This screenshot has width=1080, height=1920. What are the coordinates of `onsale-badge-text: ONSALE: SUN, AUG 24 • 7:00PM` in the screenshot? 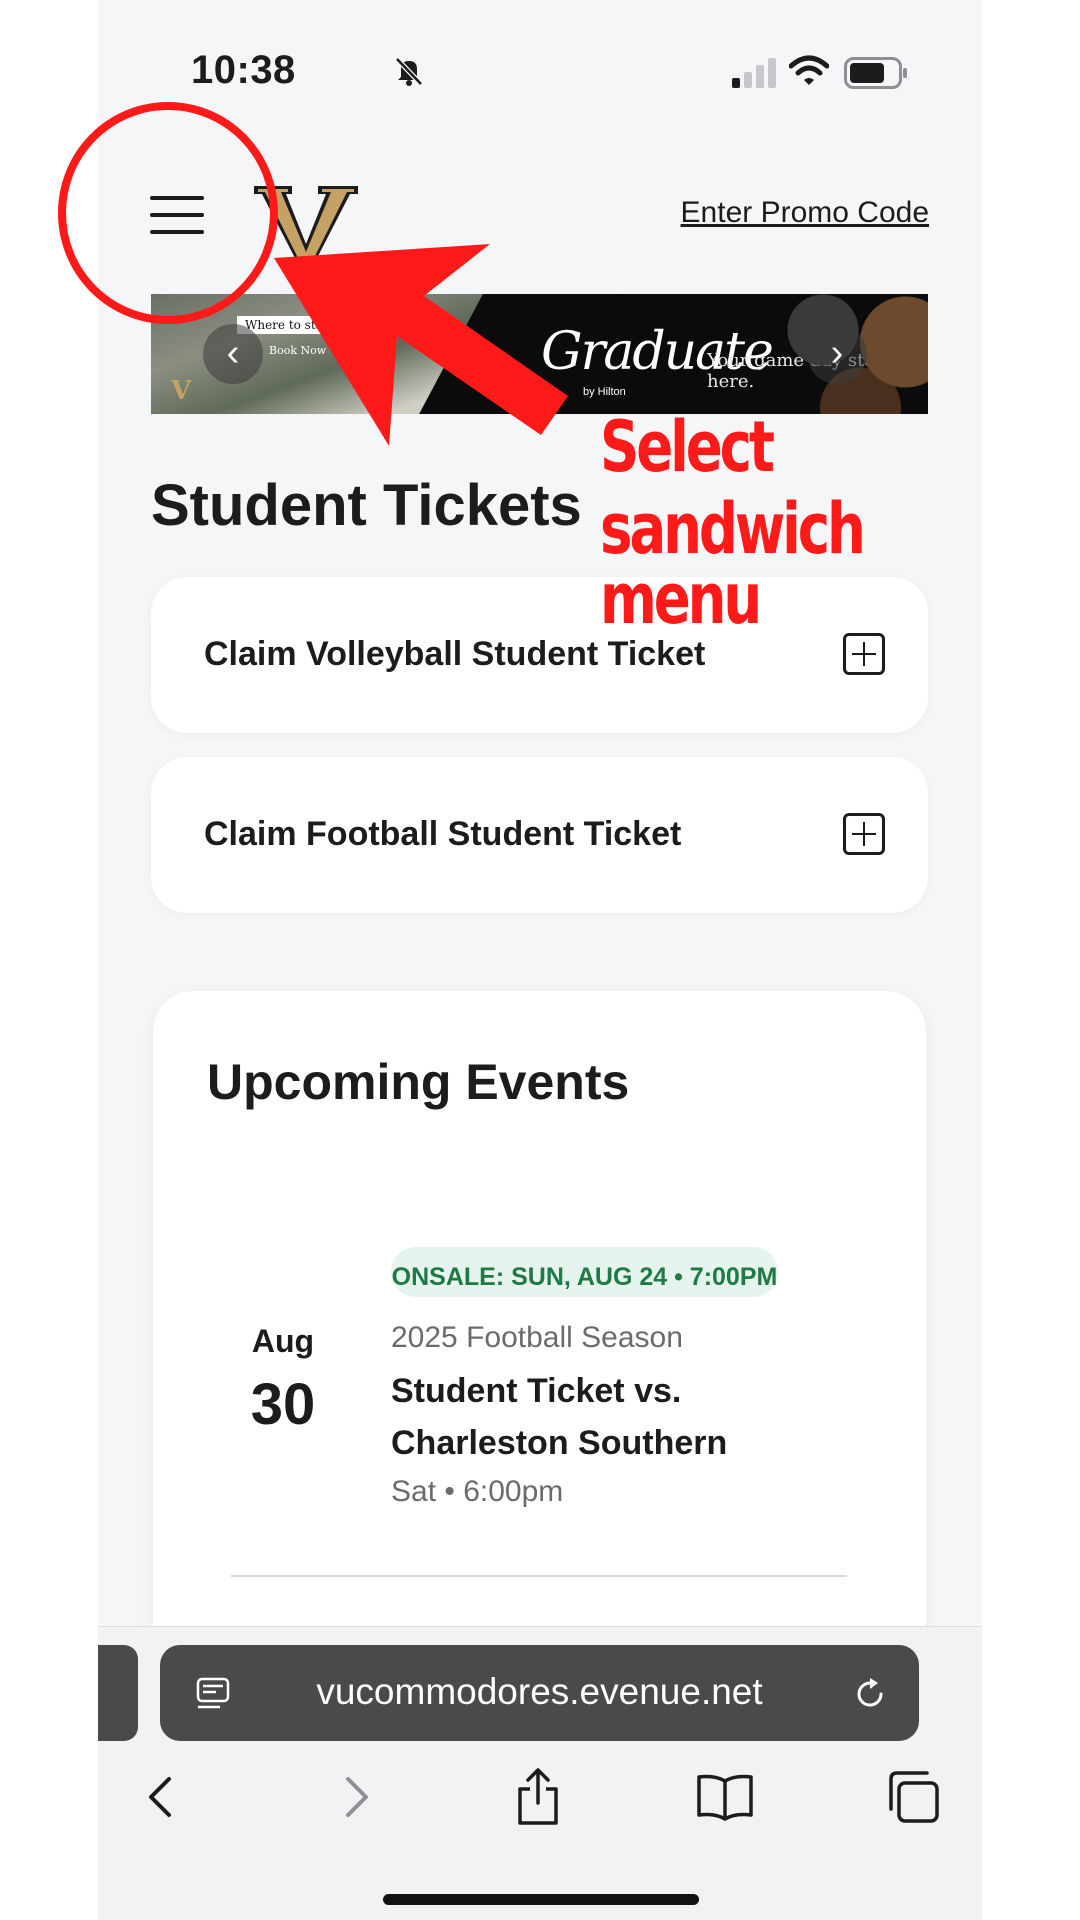 It's located at (584, 1277).